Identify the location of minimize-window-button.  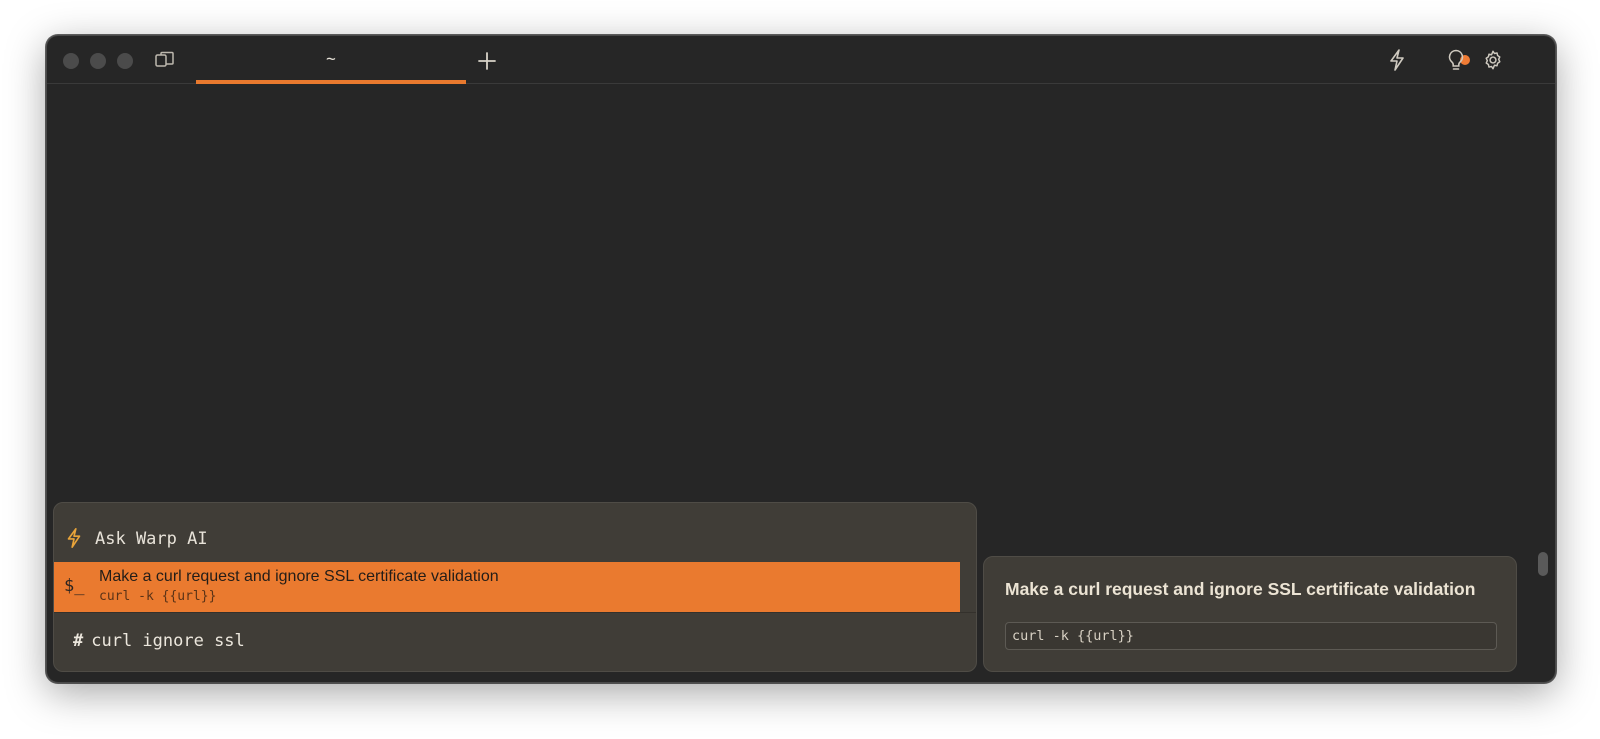
(98, 61).